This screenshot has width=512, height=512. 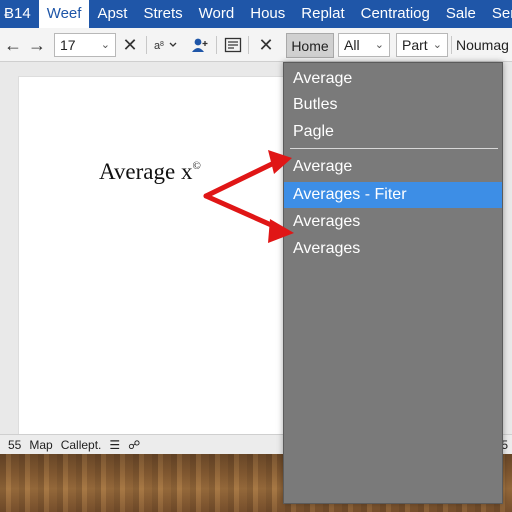 I want to click on document-text: Average x©, so click(x=150, y=172).